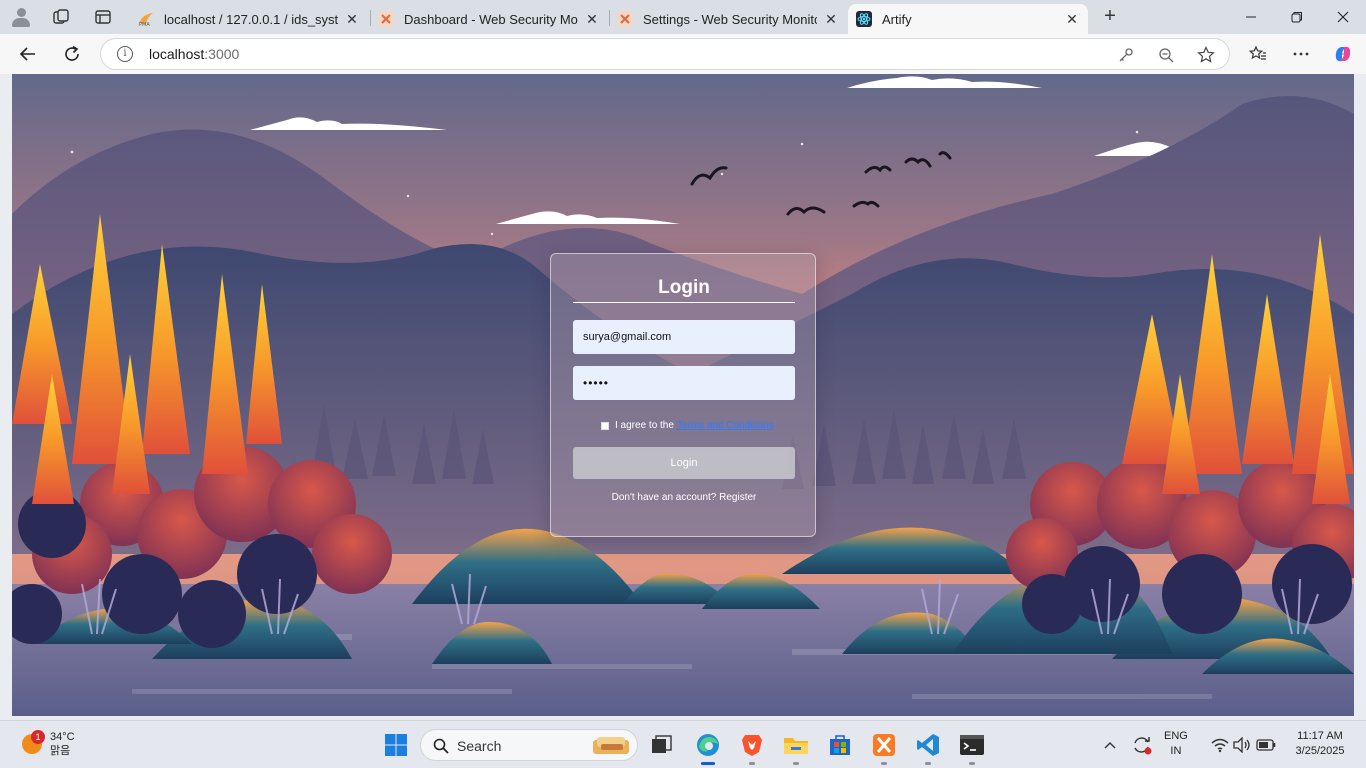 The height and width of the screenshot is (768, 1366). I want to click on register-link: Don't have an account? Register, so click(684, 497).